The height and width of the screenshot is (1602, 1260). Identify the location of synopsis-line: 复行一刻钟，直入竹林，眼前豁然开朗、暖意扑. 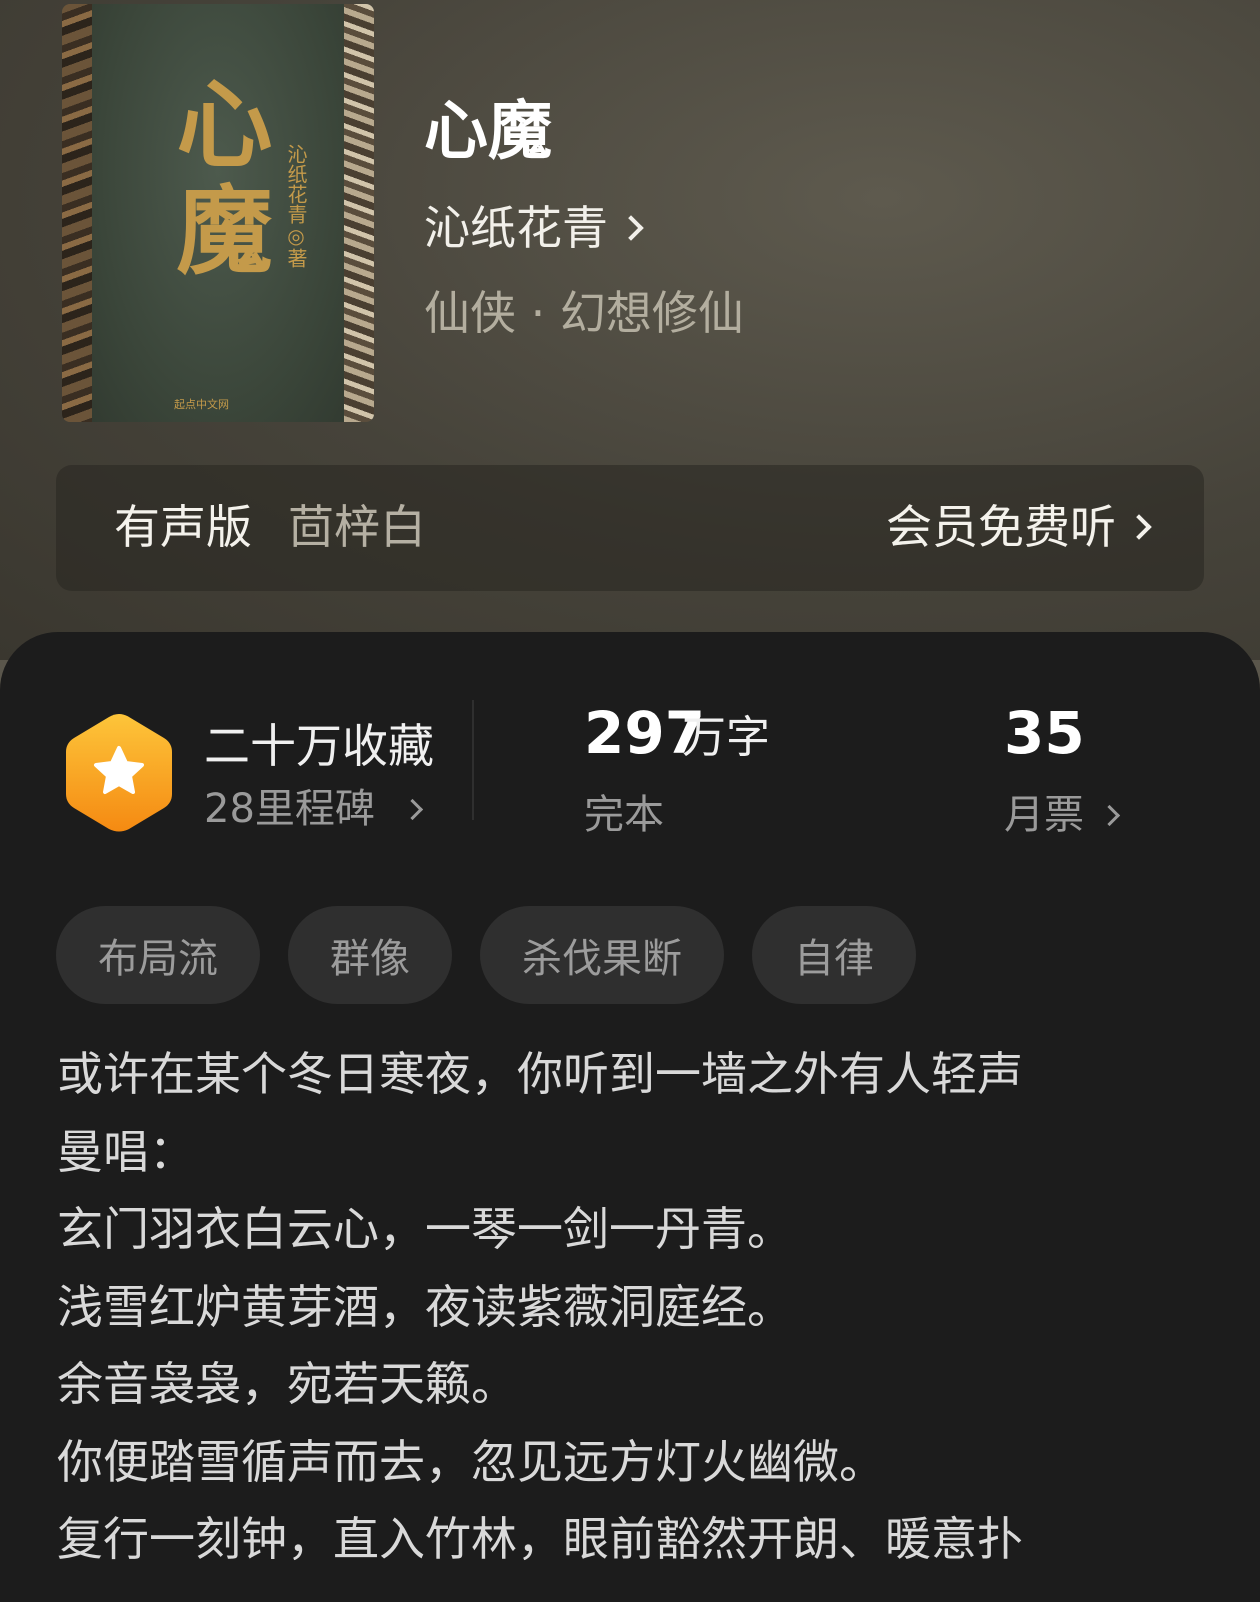
(540, 1539).